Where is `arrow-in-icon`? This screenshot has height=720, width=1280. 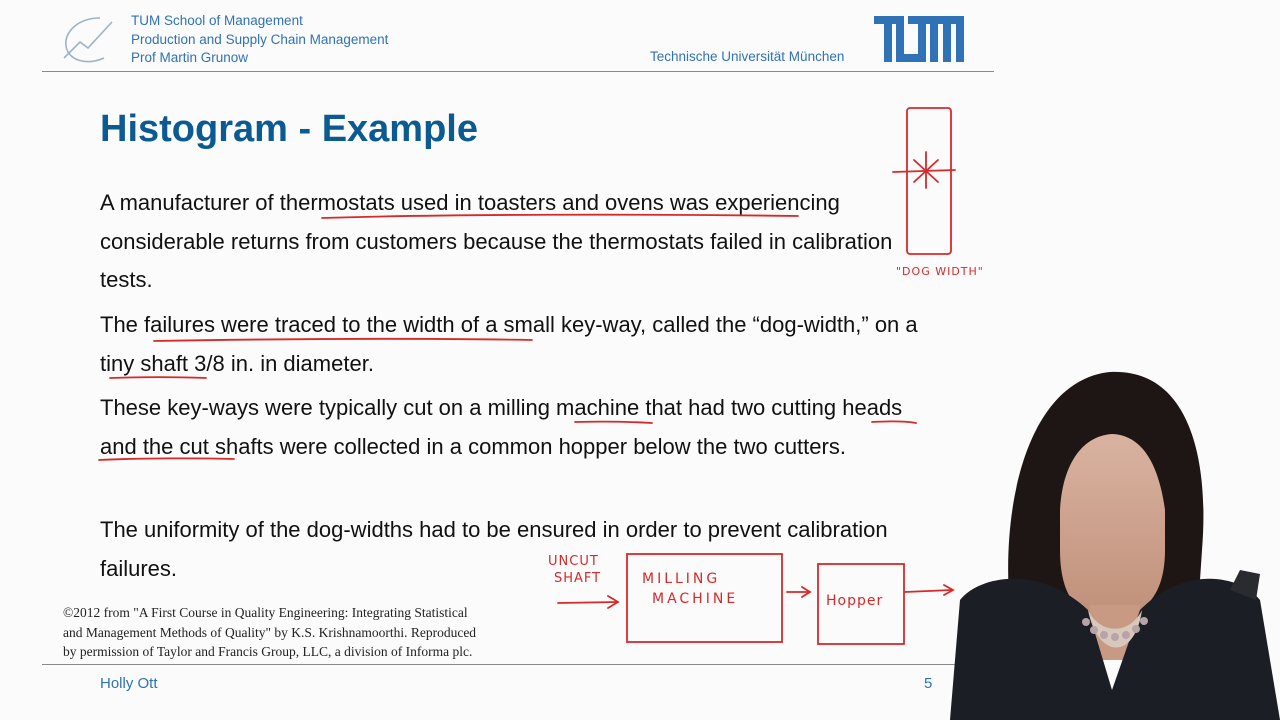
arrow-in-icon is located at coordinates (588, 602).